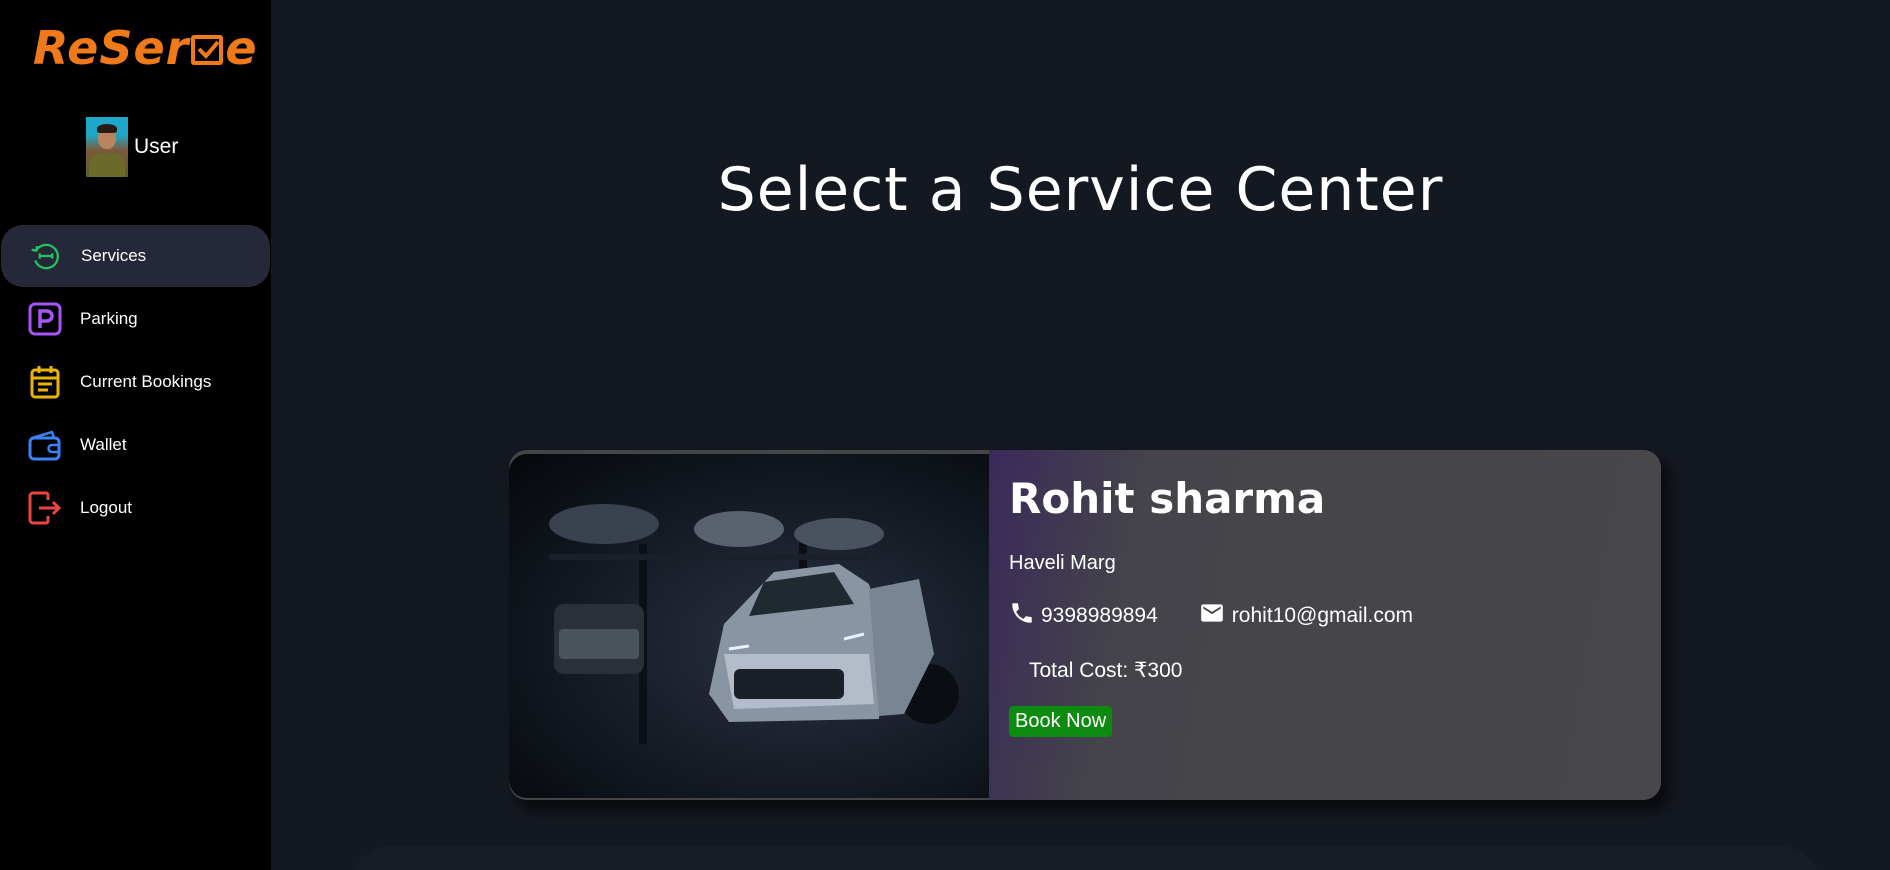 This screenshot has height=870, width=1890. Describe the element at coordinates (46, 256) in the screenshot. I see `wrench-cycle-icon` at that location.